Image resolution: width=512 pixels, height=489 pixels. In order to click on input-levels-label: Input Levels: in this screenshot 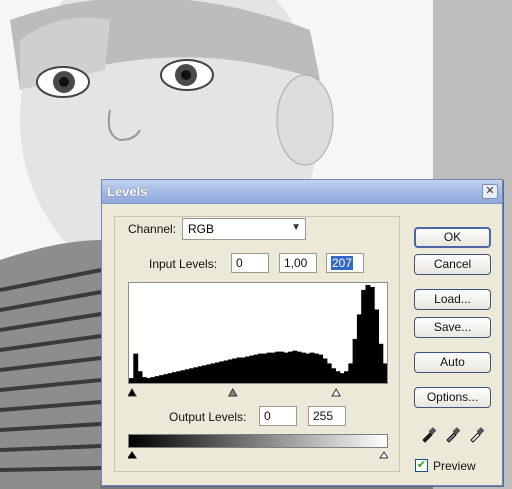, I will do `click(183, 264)`.